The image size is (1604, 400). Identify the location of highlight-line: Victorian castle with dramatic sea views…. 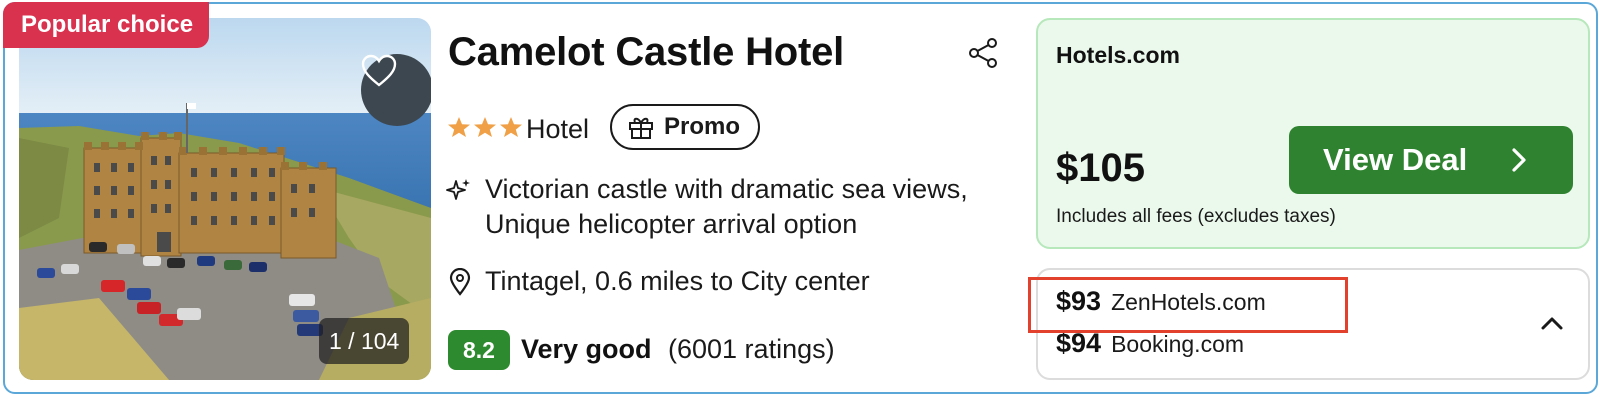
(726, 189).